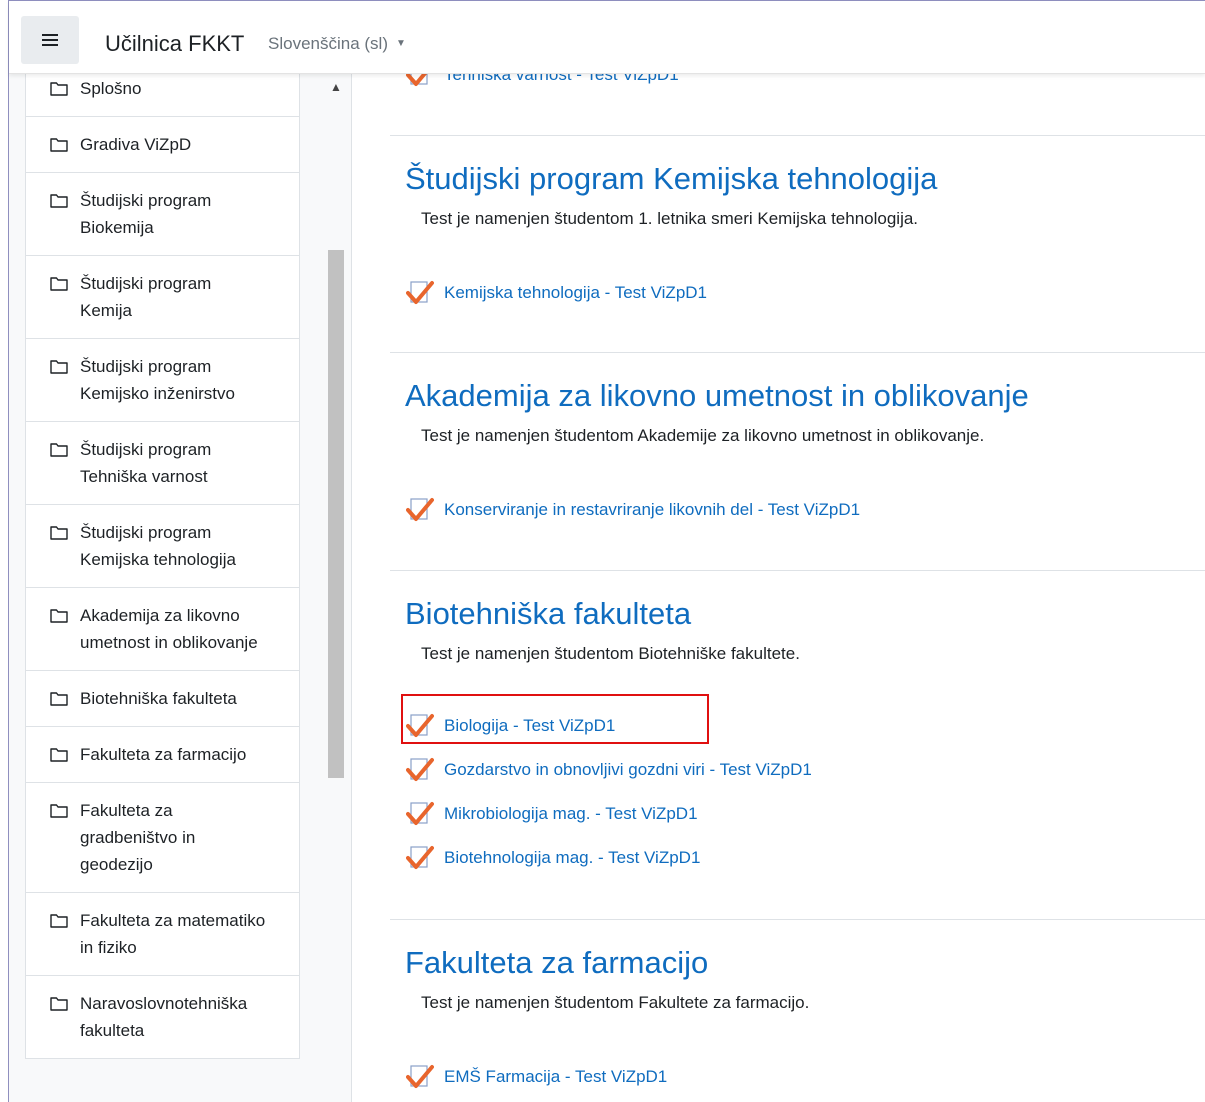  Describe the element at coordinates (571, 813) in the screenshot. I see `activity-label: Mikrobiologija mag. - Test ViZpD1` at that location.